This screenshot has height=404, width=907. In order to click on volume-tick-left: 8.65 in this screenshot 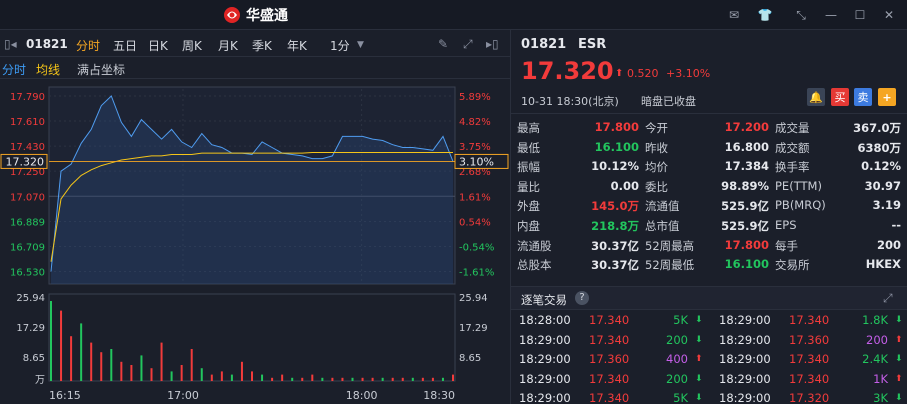, I will do `click(34, 358)`.